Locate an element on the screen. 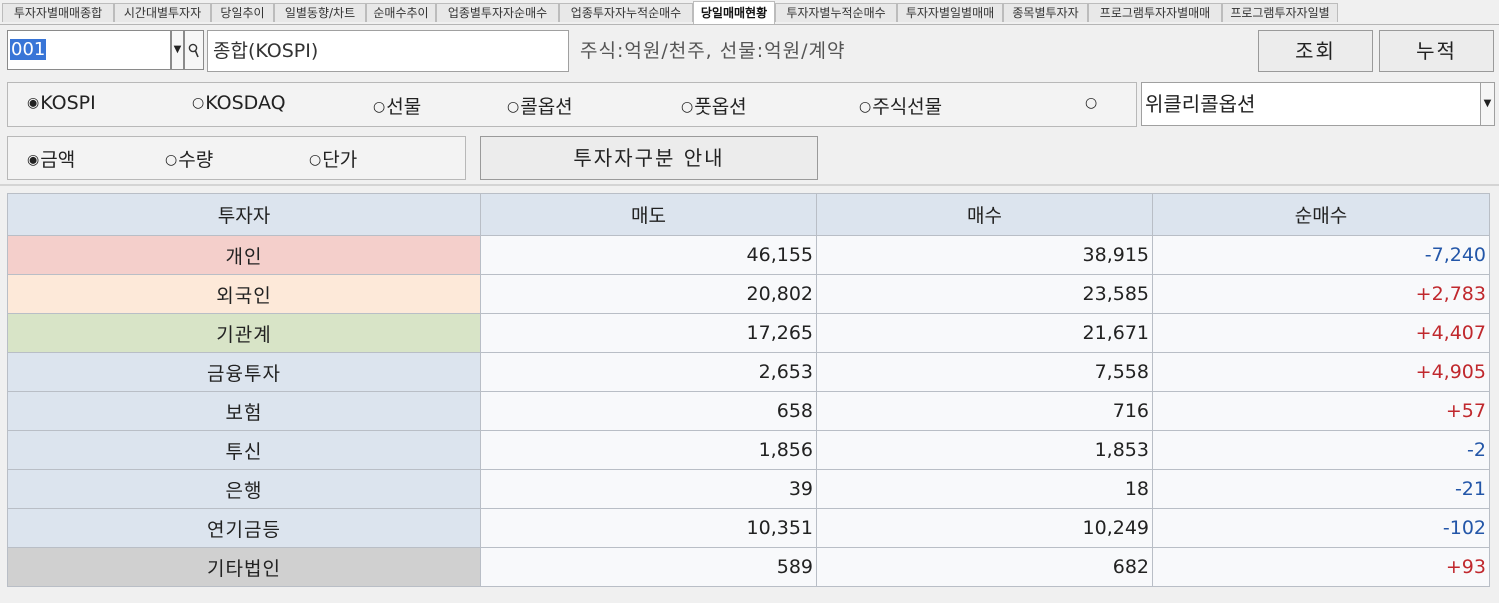  sell-cell: 658 is located at coordinates (648, 411).